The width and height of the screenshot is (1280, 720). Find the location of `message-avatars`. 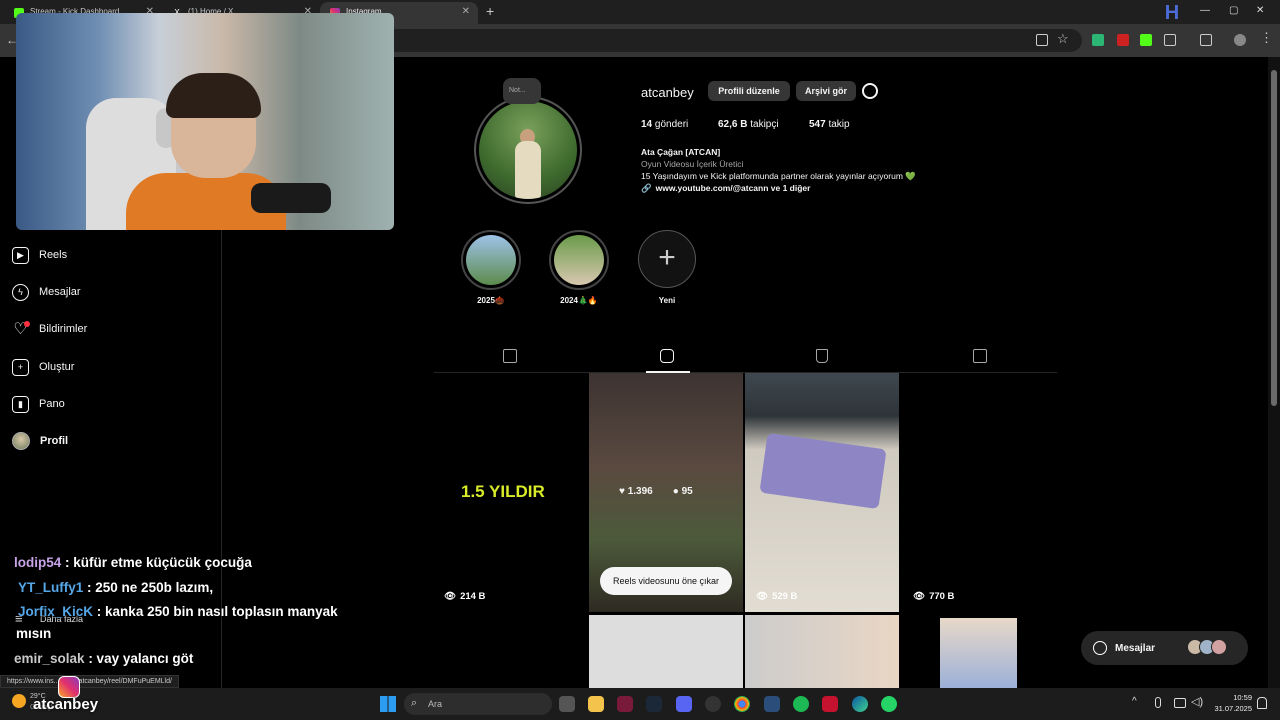

message-avatars is located at coordinates (1207, 647).